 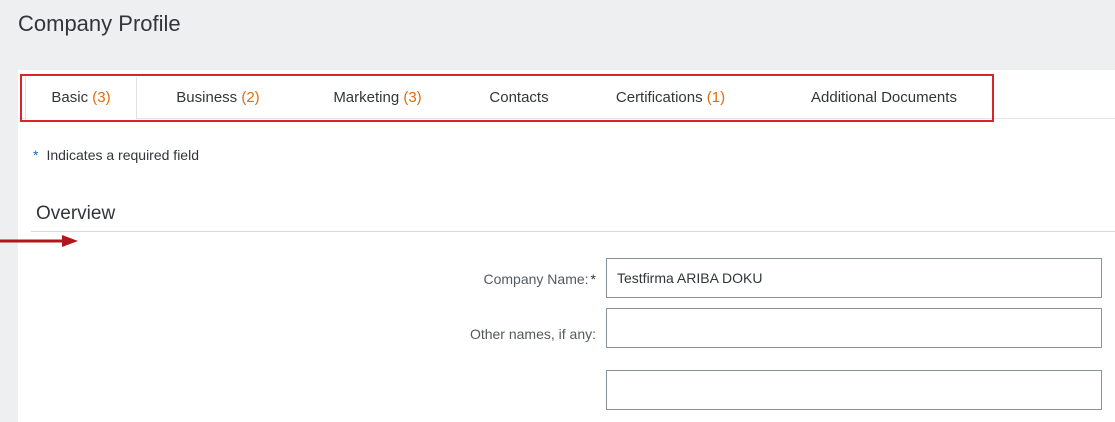 What do you see at coordinates (70, 241) in the screenshot?
I see `arrow-head` at bounding box center [70, 241].